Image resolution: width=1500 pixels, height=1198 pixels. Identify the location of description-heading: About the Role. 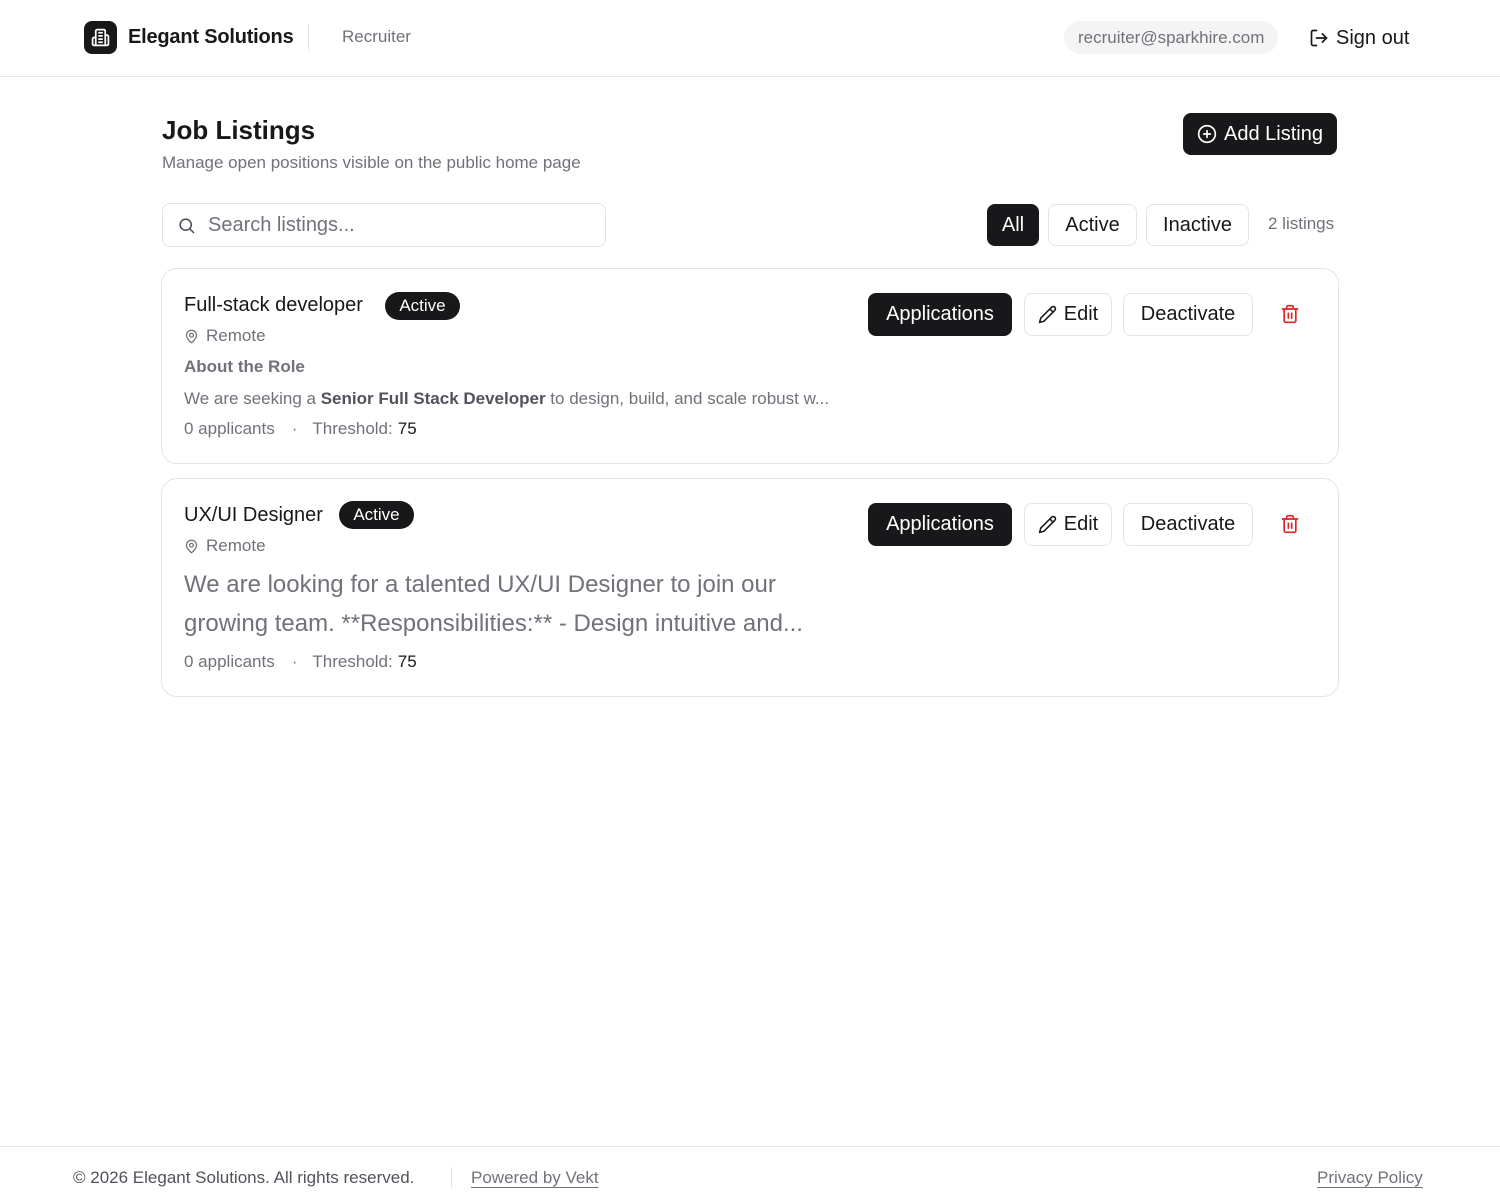
(244, 366).